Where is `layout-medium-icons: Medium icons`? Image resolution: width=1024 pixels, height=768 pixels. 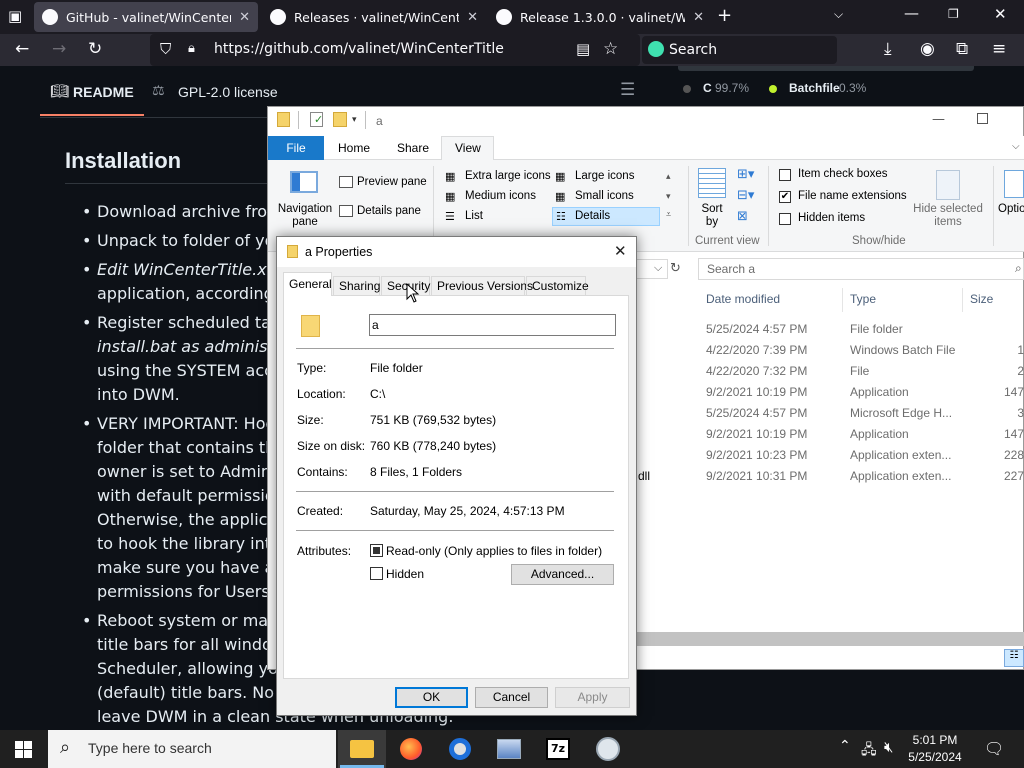 layout-medium-icons: Medium icons is located at coordinates (500, 196).